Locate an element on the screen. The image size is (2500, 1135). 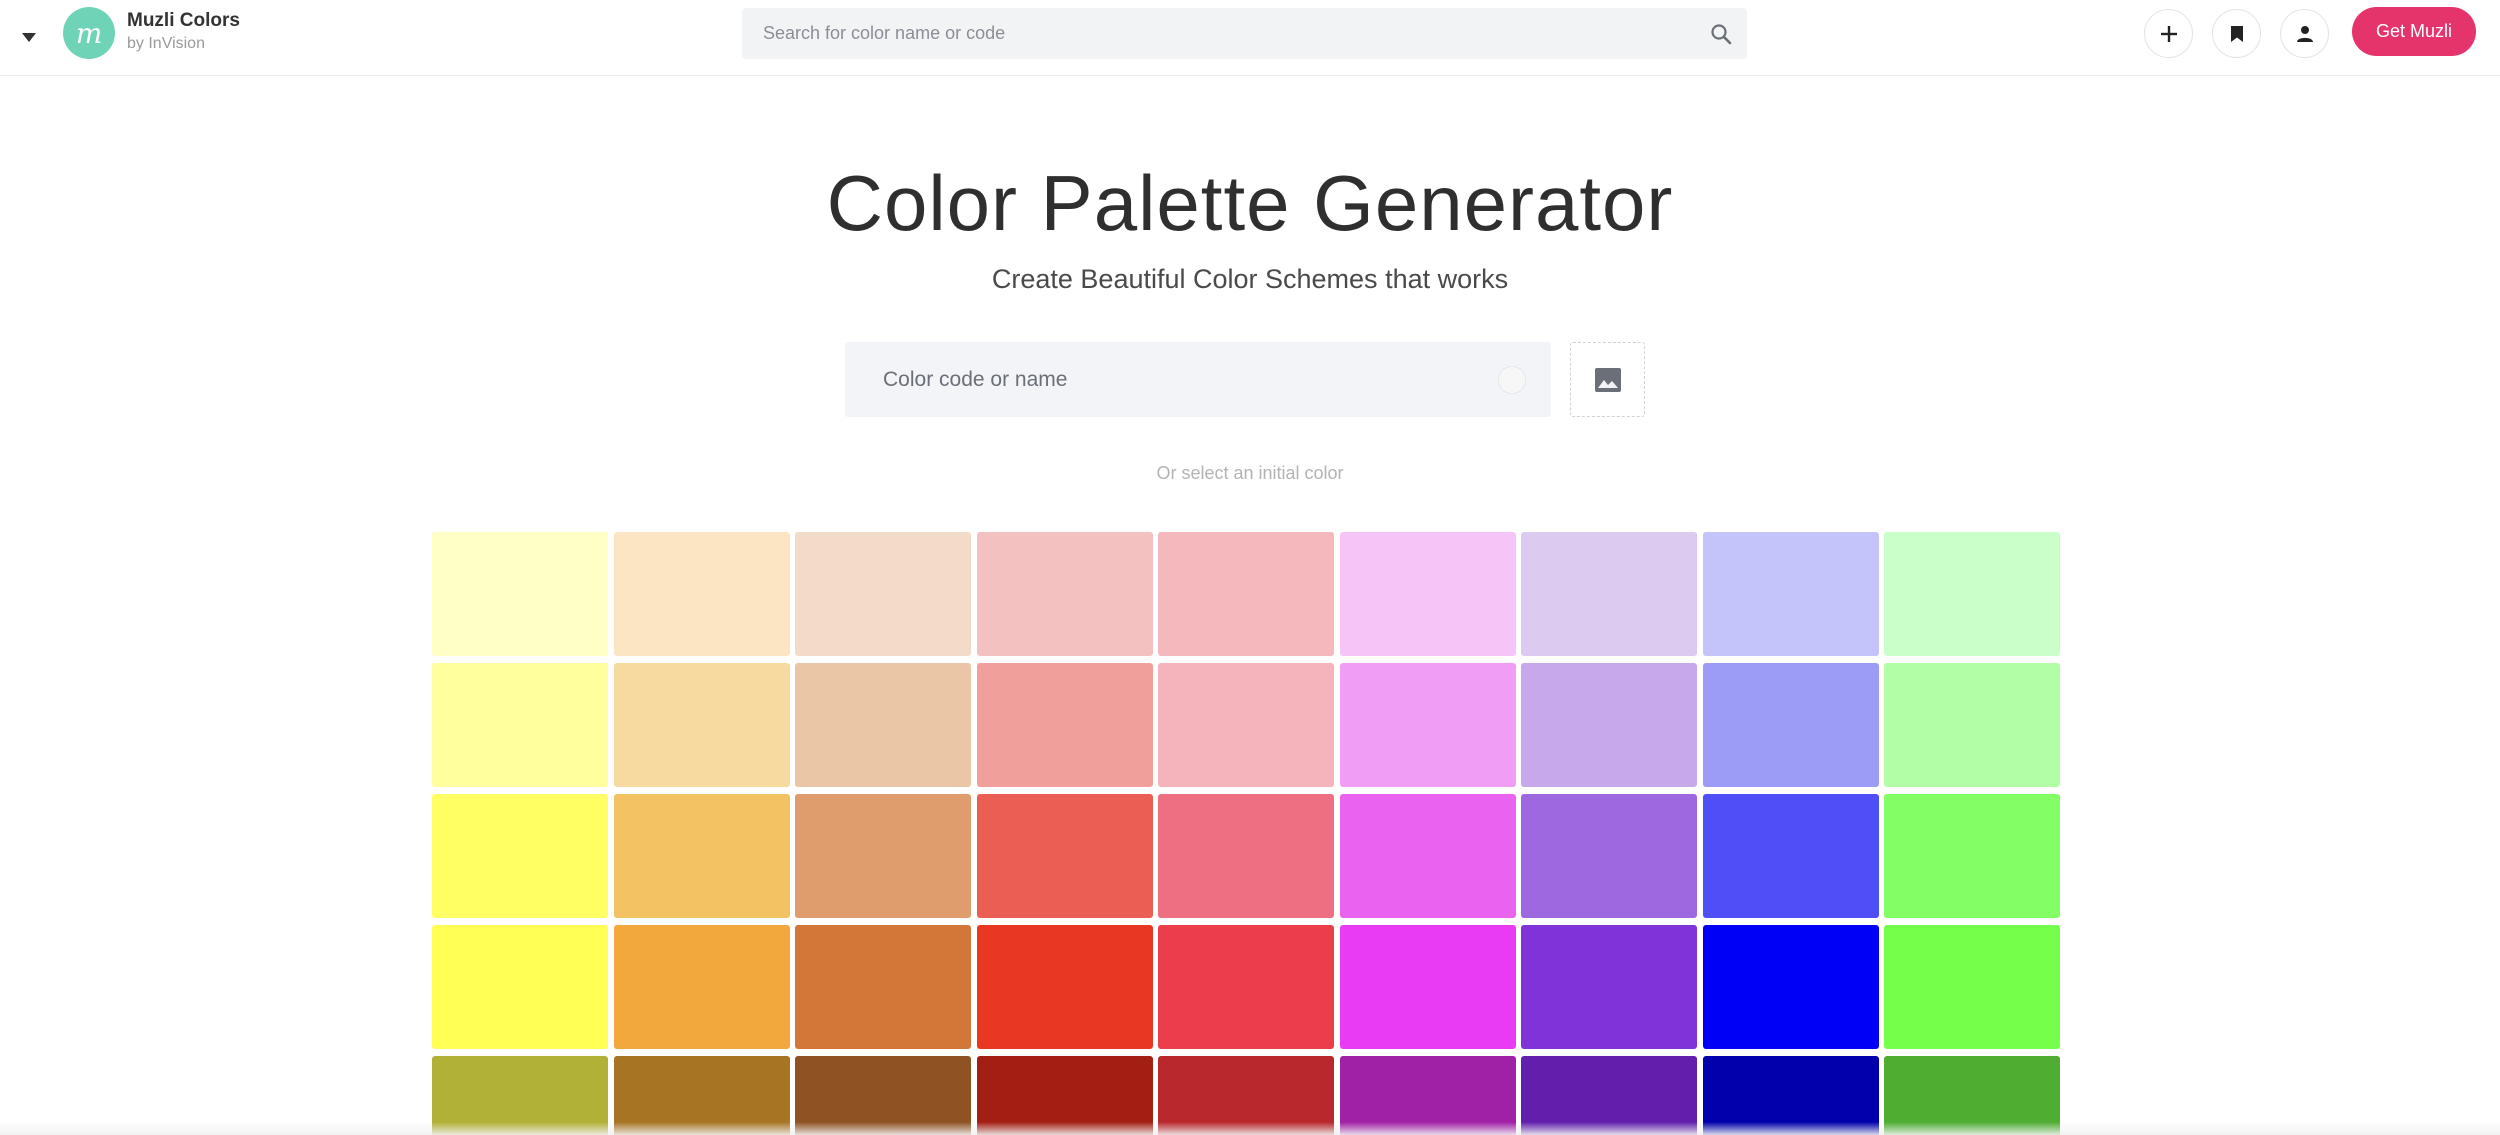
bookmark-button is located at coordinates (2236, 33).